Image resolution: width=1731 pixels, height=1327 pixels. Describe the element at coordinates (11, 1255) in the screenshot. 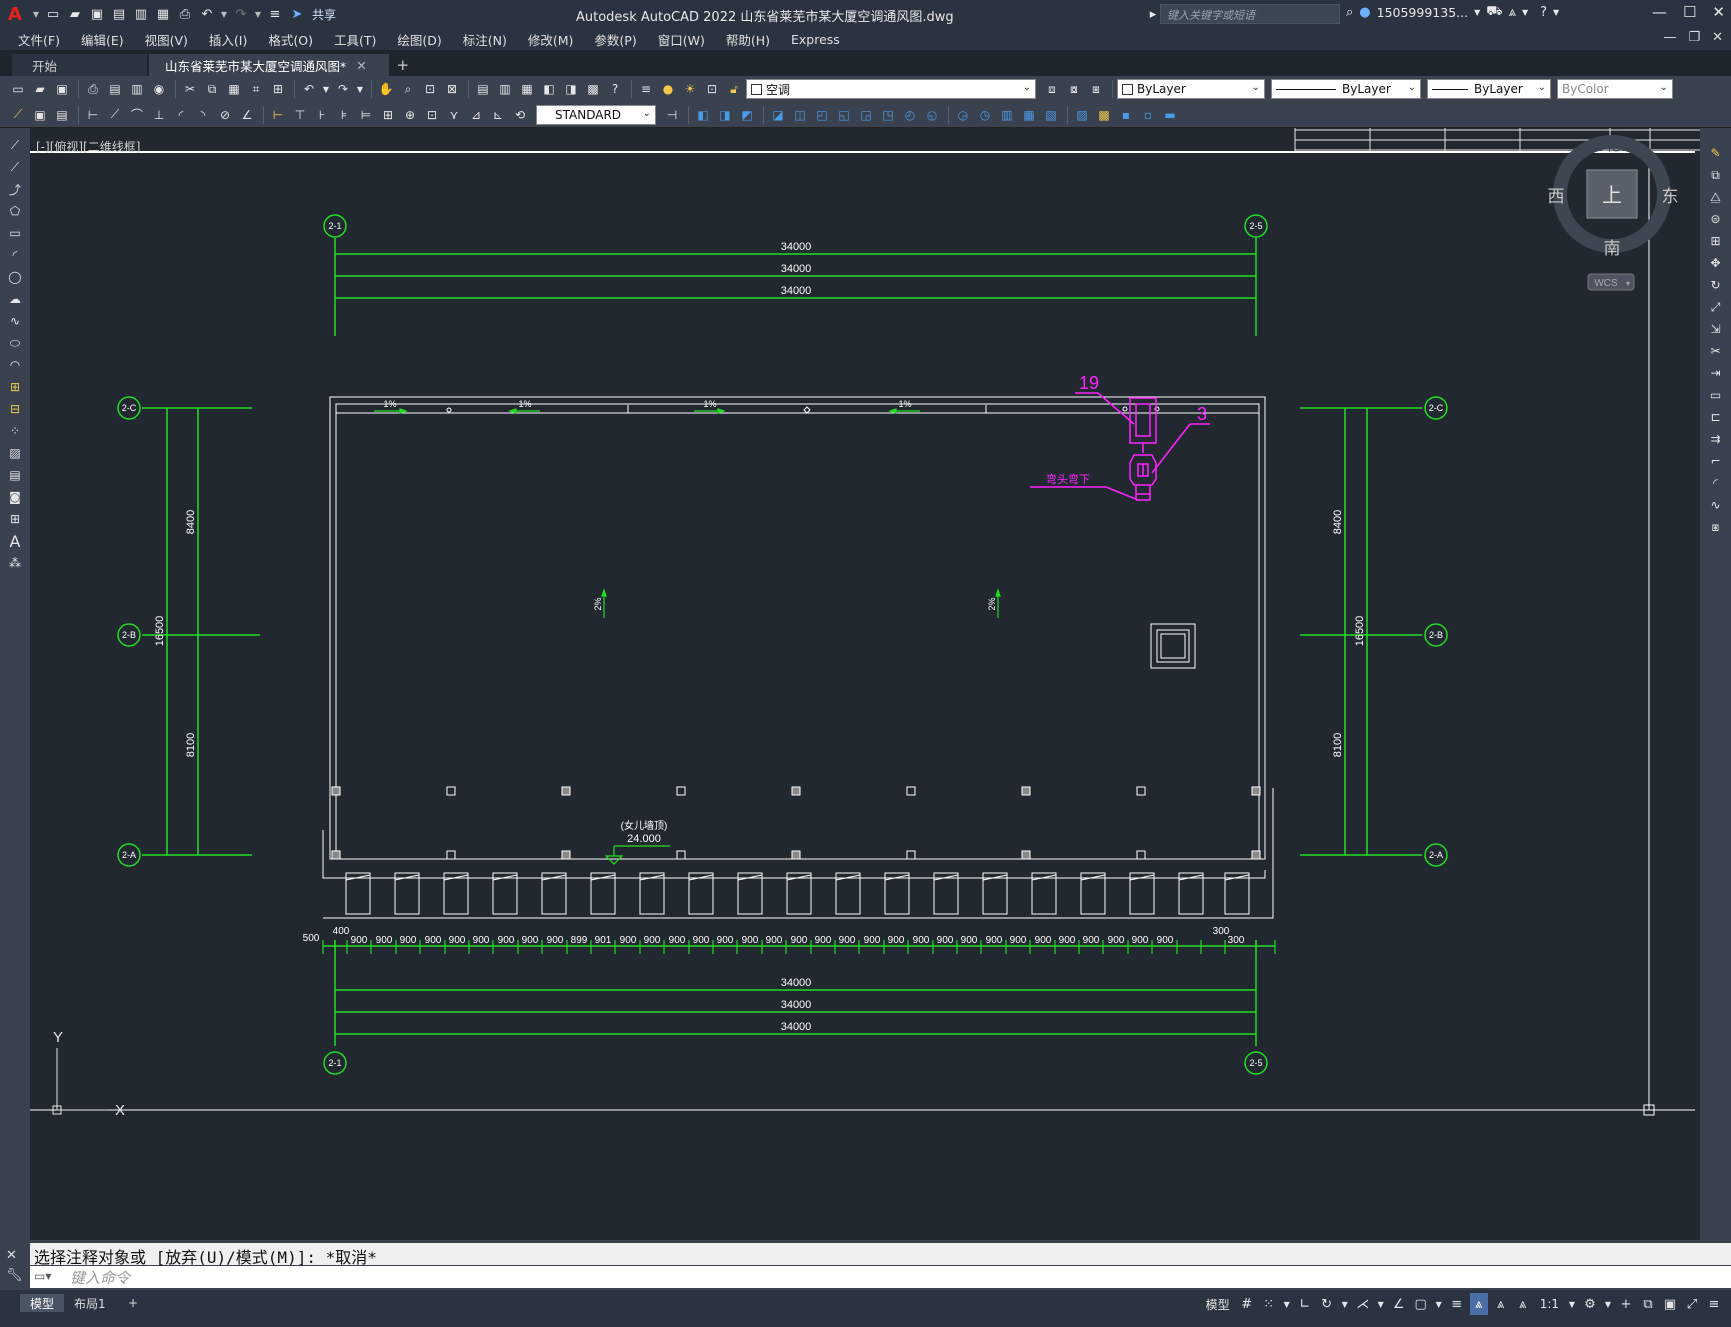

I see `command-line-close-icon: ✕` at that location.